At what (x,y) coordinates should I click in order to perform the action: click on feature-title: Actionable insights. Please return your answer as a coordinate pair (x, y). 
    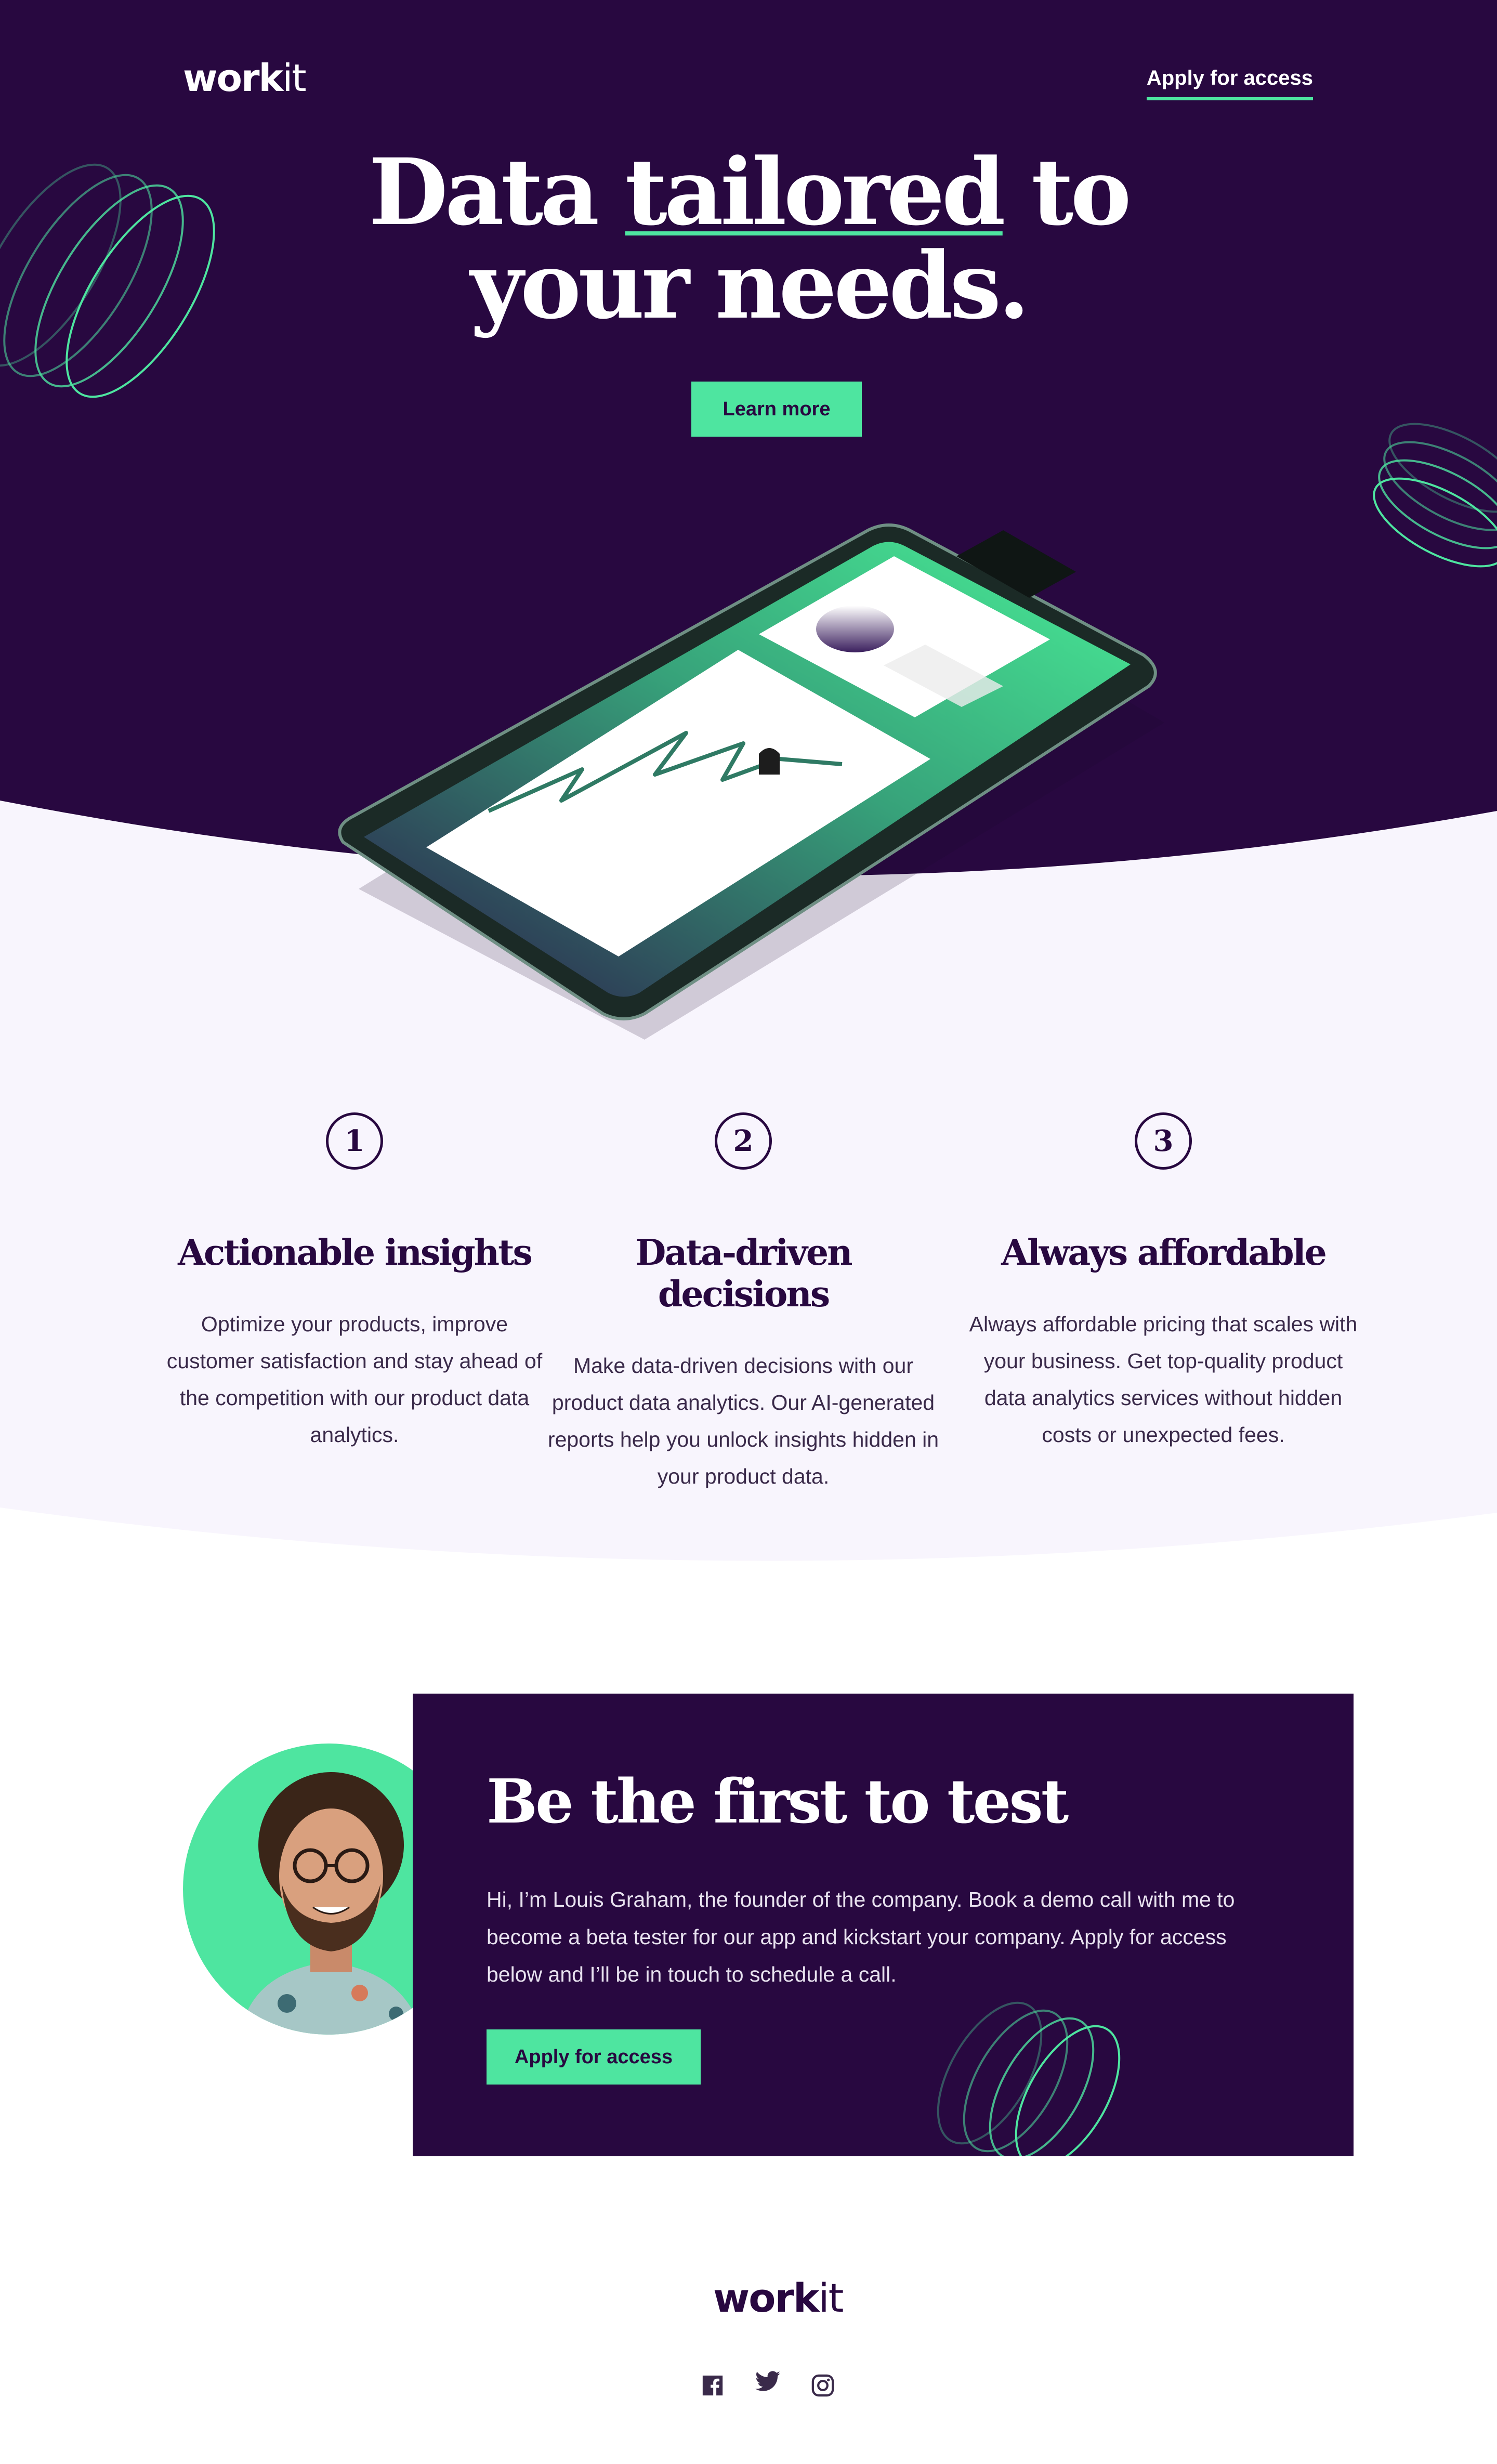
    Looking at the image, I should click on (355, 1253).